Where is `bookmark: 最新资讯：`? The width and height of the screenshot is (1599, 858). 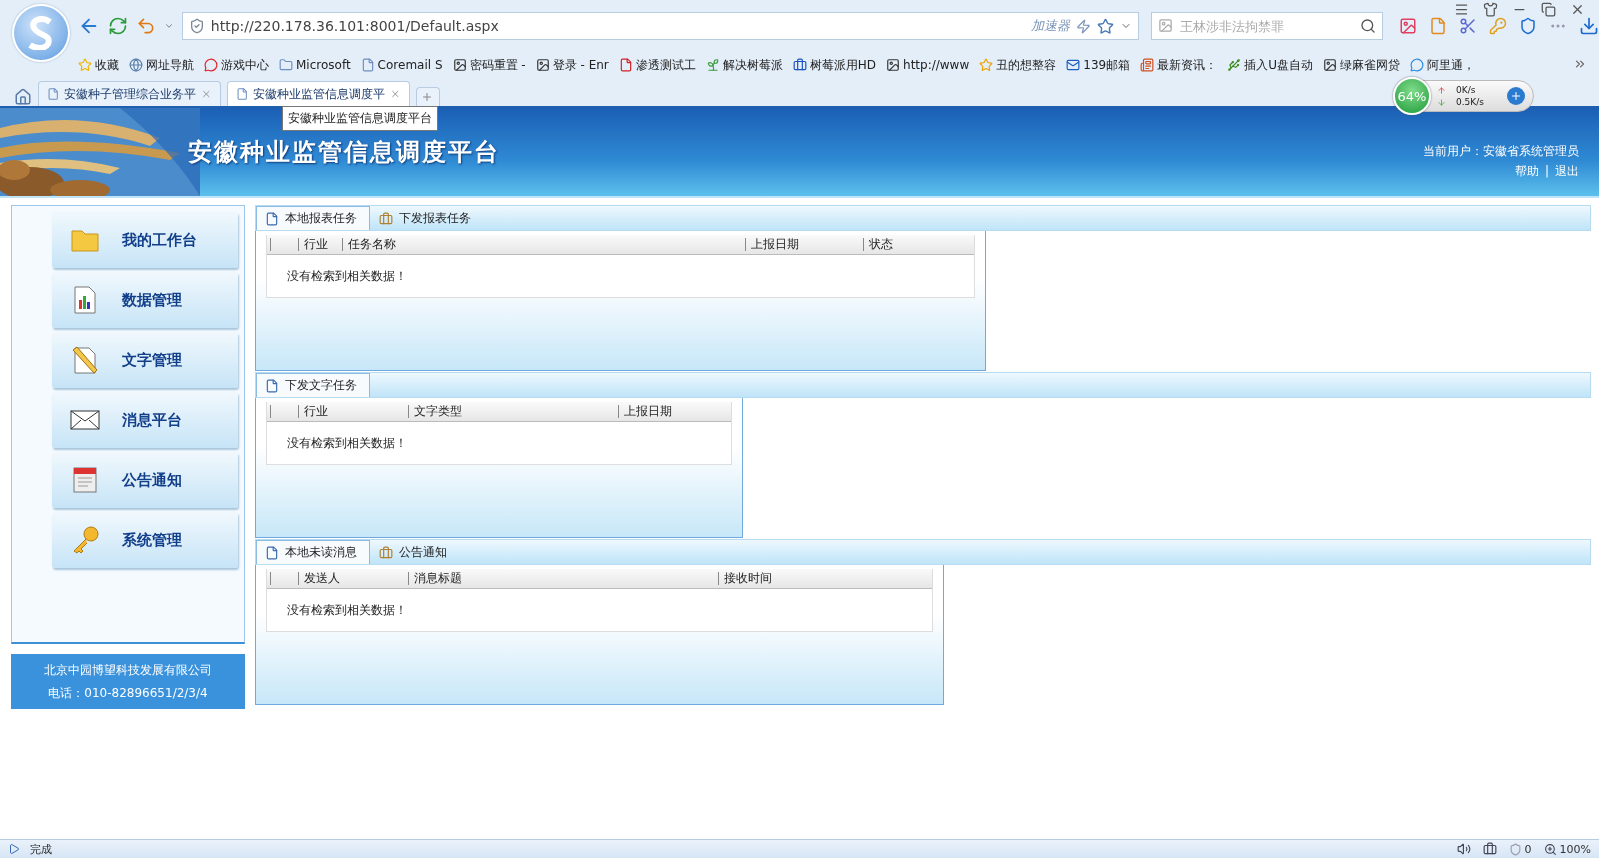 bookmark: 最新资讯： is located at coordinates (1179, 65).